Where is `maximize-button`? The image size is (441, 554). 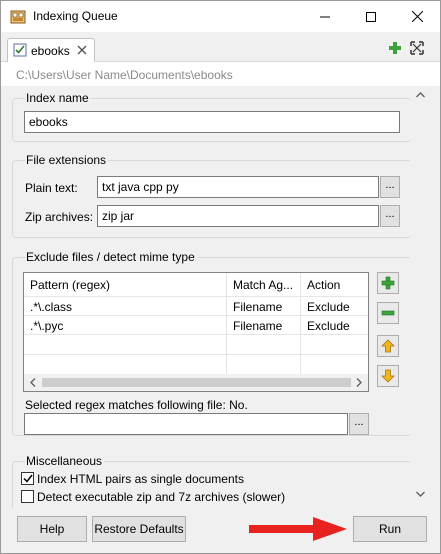 maximize-button is located at coordinates (371, 16).